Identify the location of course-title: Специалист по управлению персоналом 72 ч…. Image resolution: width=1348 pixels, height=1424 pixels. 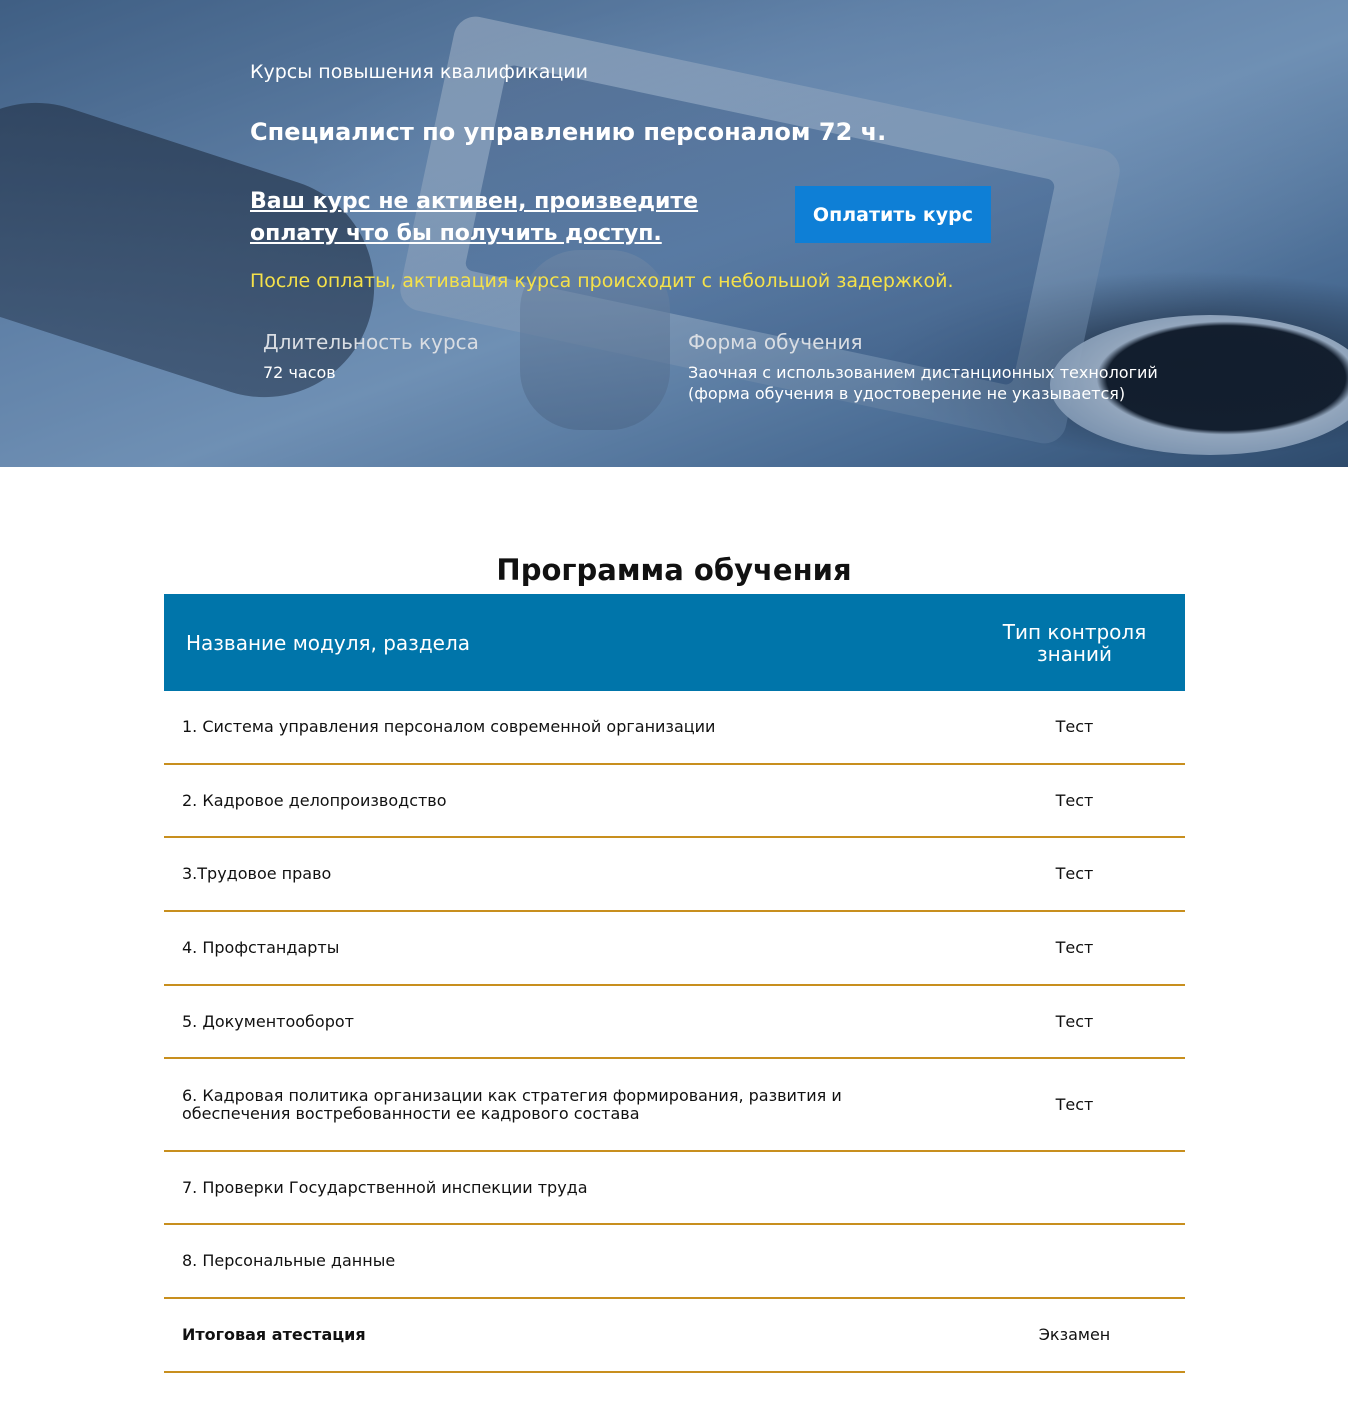
(568, 132).